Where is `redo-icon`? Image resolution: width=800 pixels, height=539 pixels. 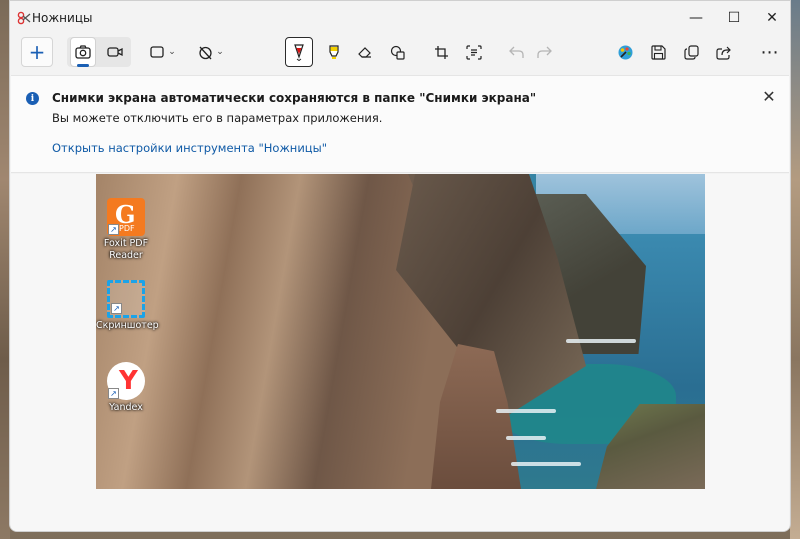 redo-icon is located at coordinates (544, 52).